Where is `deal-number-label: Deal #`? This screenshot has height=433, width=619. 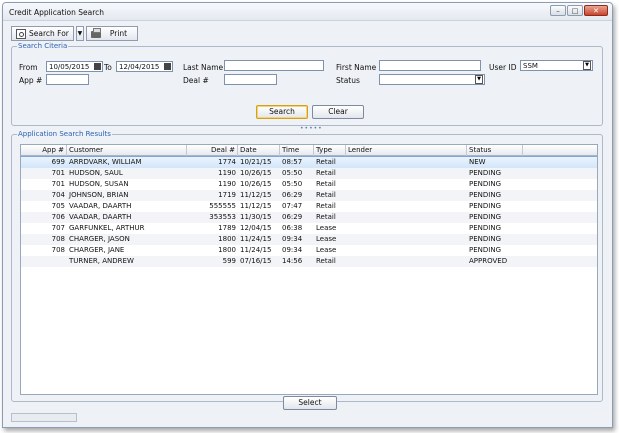
deal-number-label: Deal # is located at coordinates (196, 80).